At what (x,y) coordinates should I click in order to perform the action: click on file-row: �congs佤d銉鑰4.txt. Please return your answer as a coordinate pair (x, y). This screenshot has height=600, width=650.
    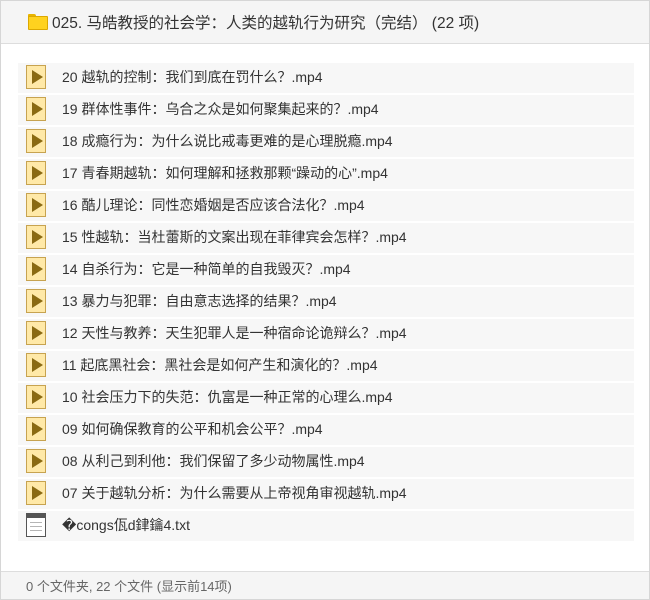
    Looking at the image, I should click on (326, 525).